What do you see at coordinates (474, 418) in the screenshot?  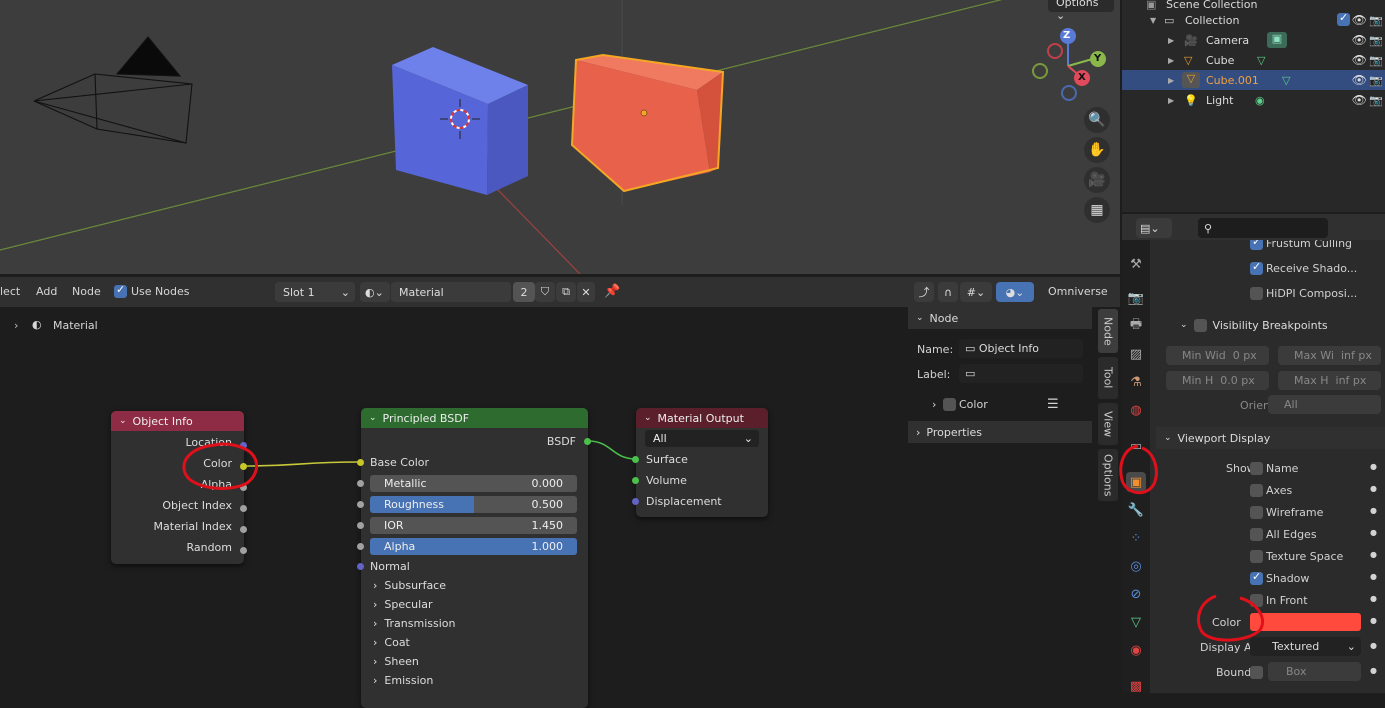 I see `principled-header: ⌄ Principled BSDF` at bounding box center [474, 418].